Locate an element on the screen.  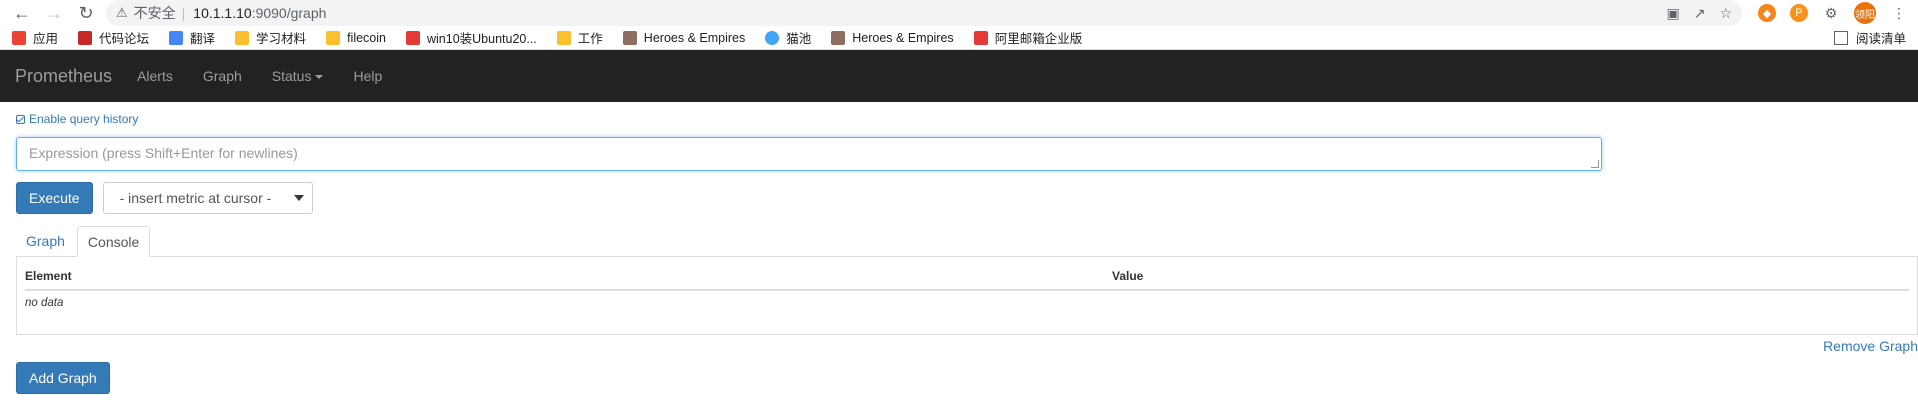
url-path: :9090/graph is located at coordinates (289, 13).